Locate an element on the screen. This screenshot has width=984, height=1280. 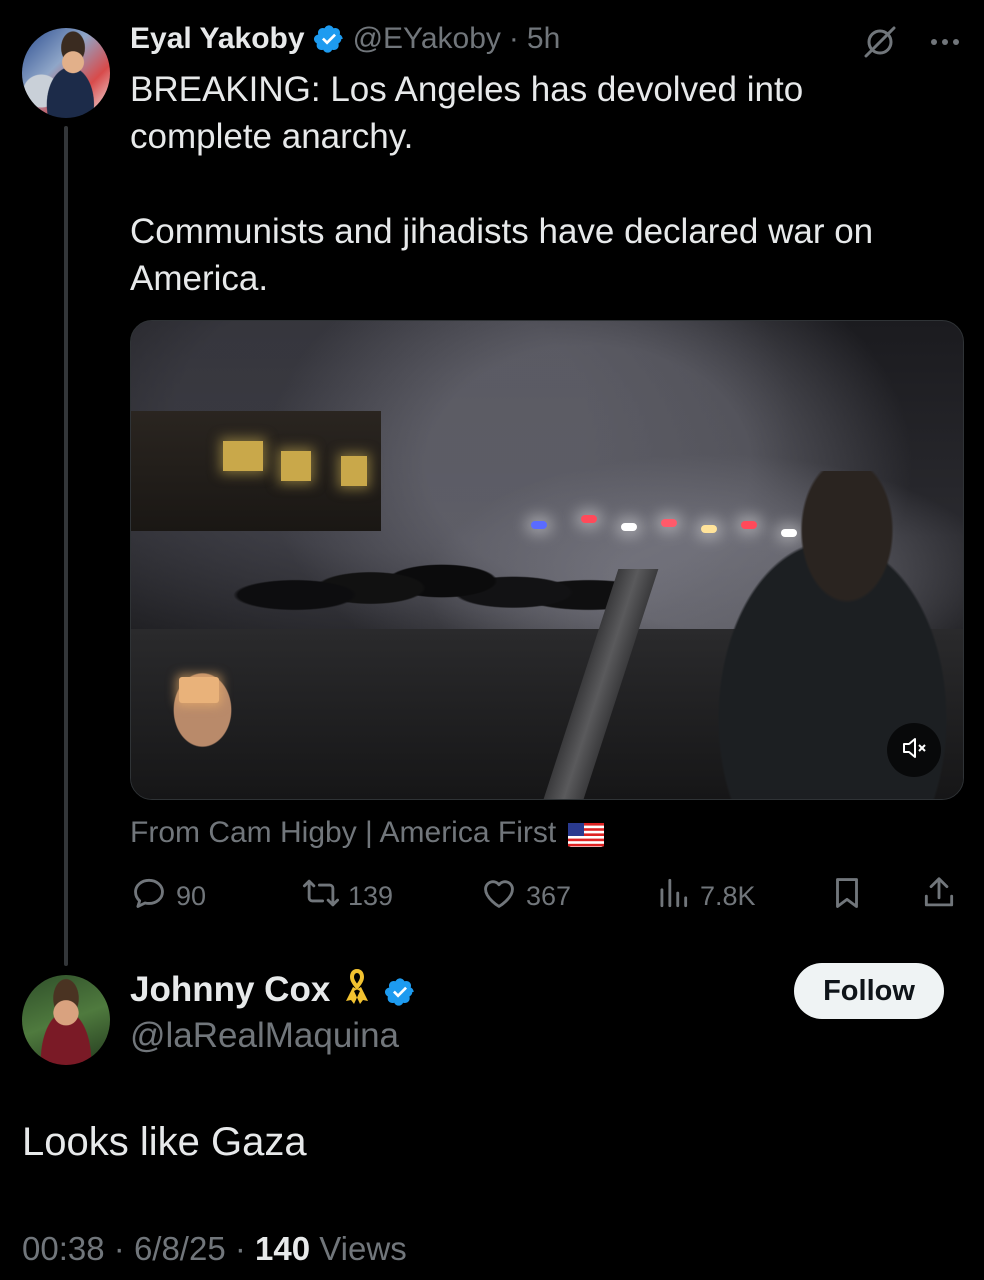
yellow-ribbon-icon is located at coordinates (357, 989).